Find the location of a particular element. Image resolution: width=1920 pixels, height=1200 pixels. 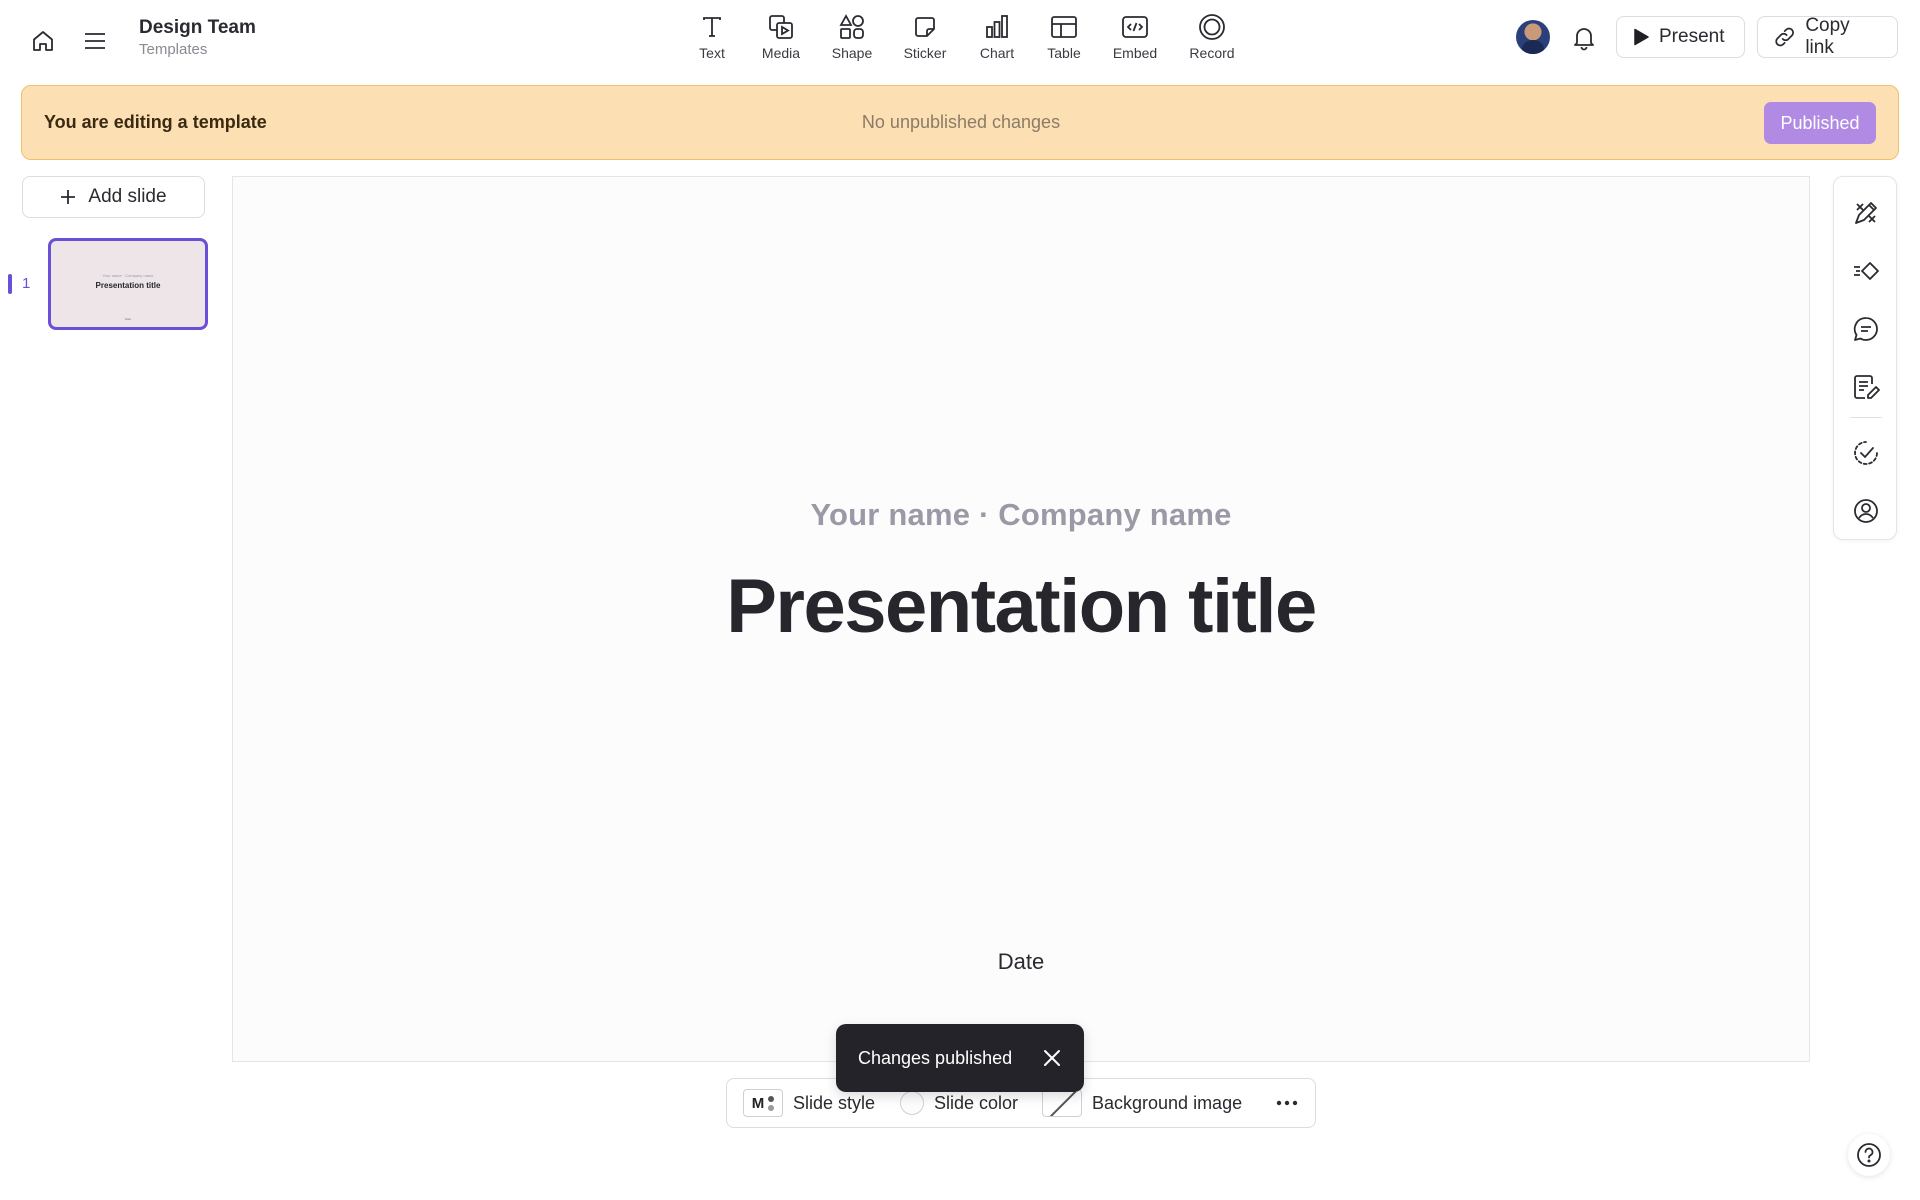

chart-icon is located at coordinates (997, 26).